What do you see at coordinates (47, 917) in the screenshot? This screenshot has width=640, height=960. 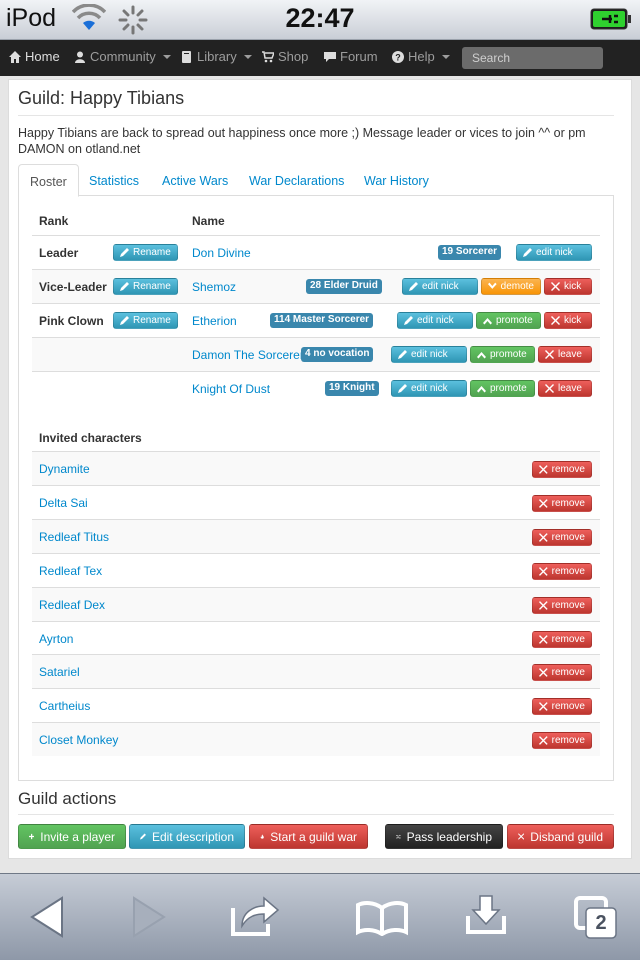 I see `back-arrow-icon` at bounding box center [47, 917].